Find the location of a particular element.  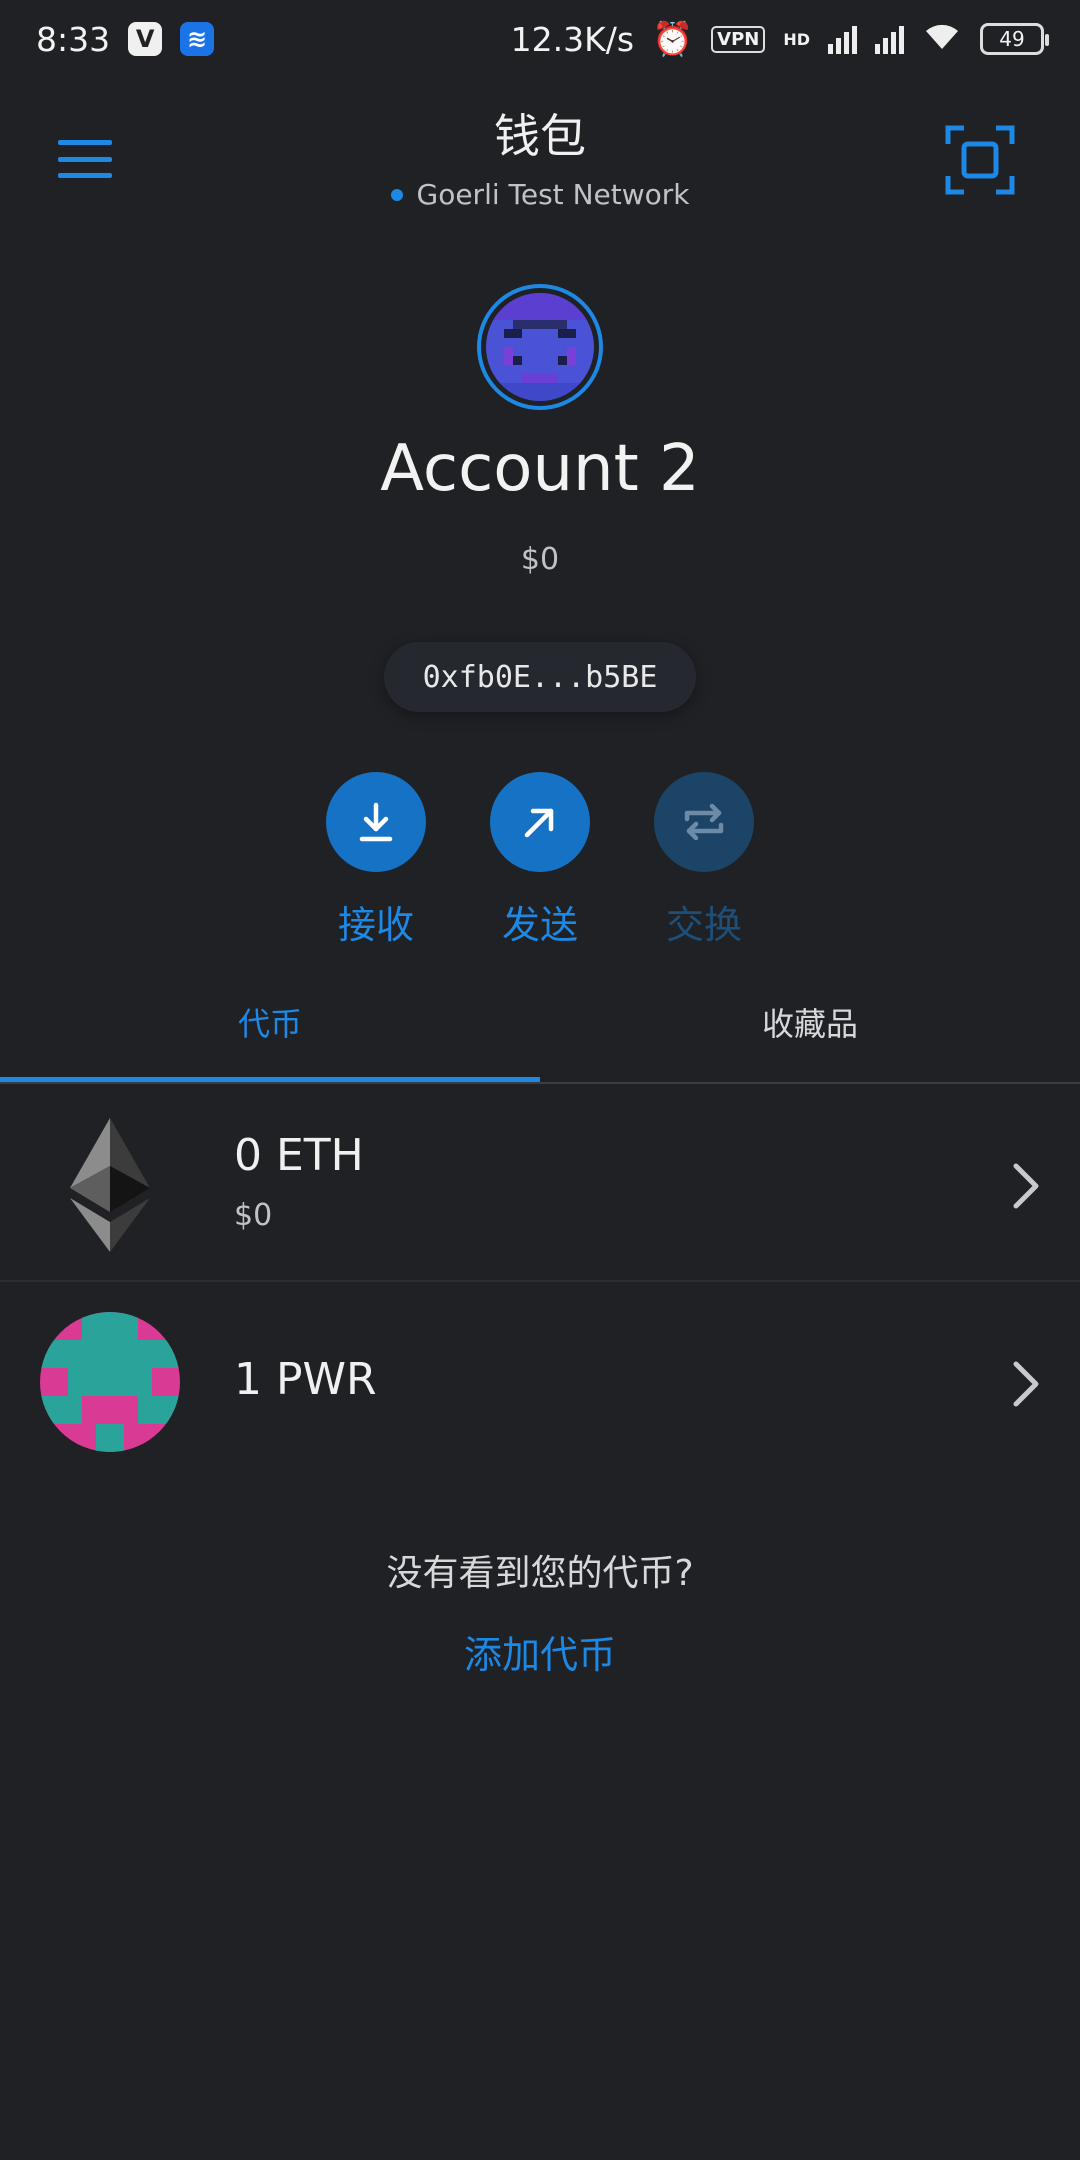

wifi-icon is located at coordinates (942, 39).